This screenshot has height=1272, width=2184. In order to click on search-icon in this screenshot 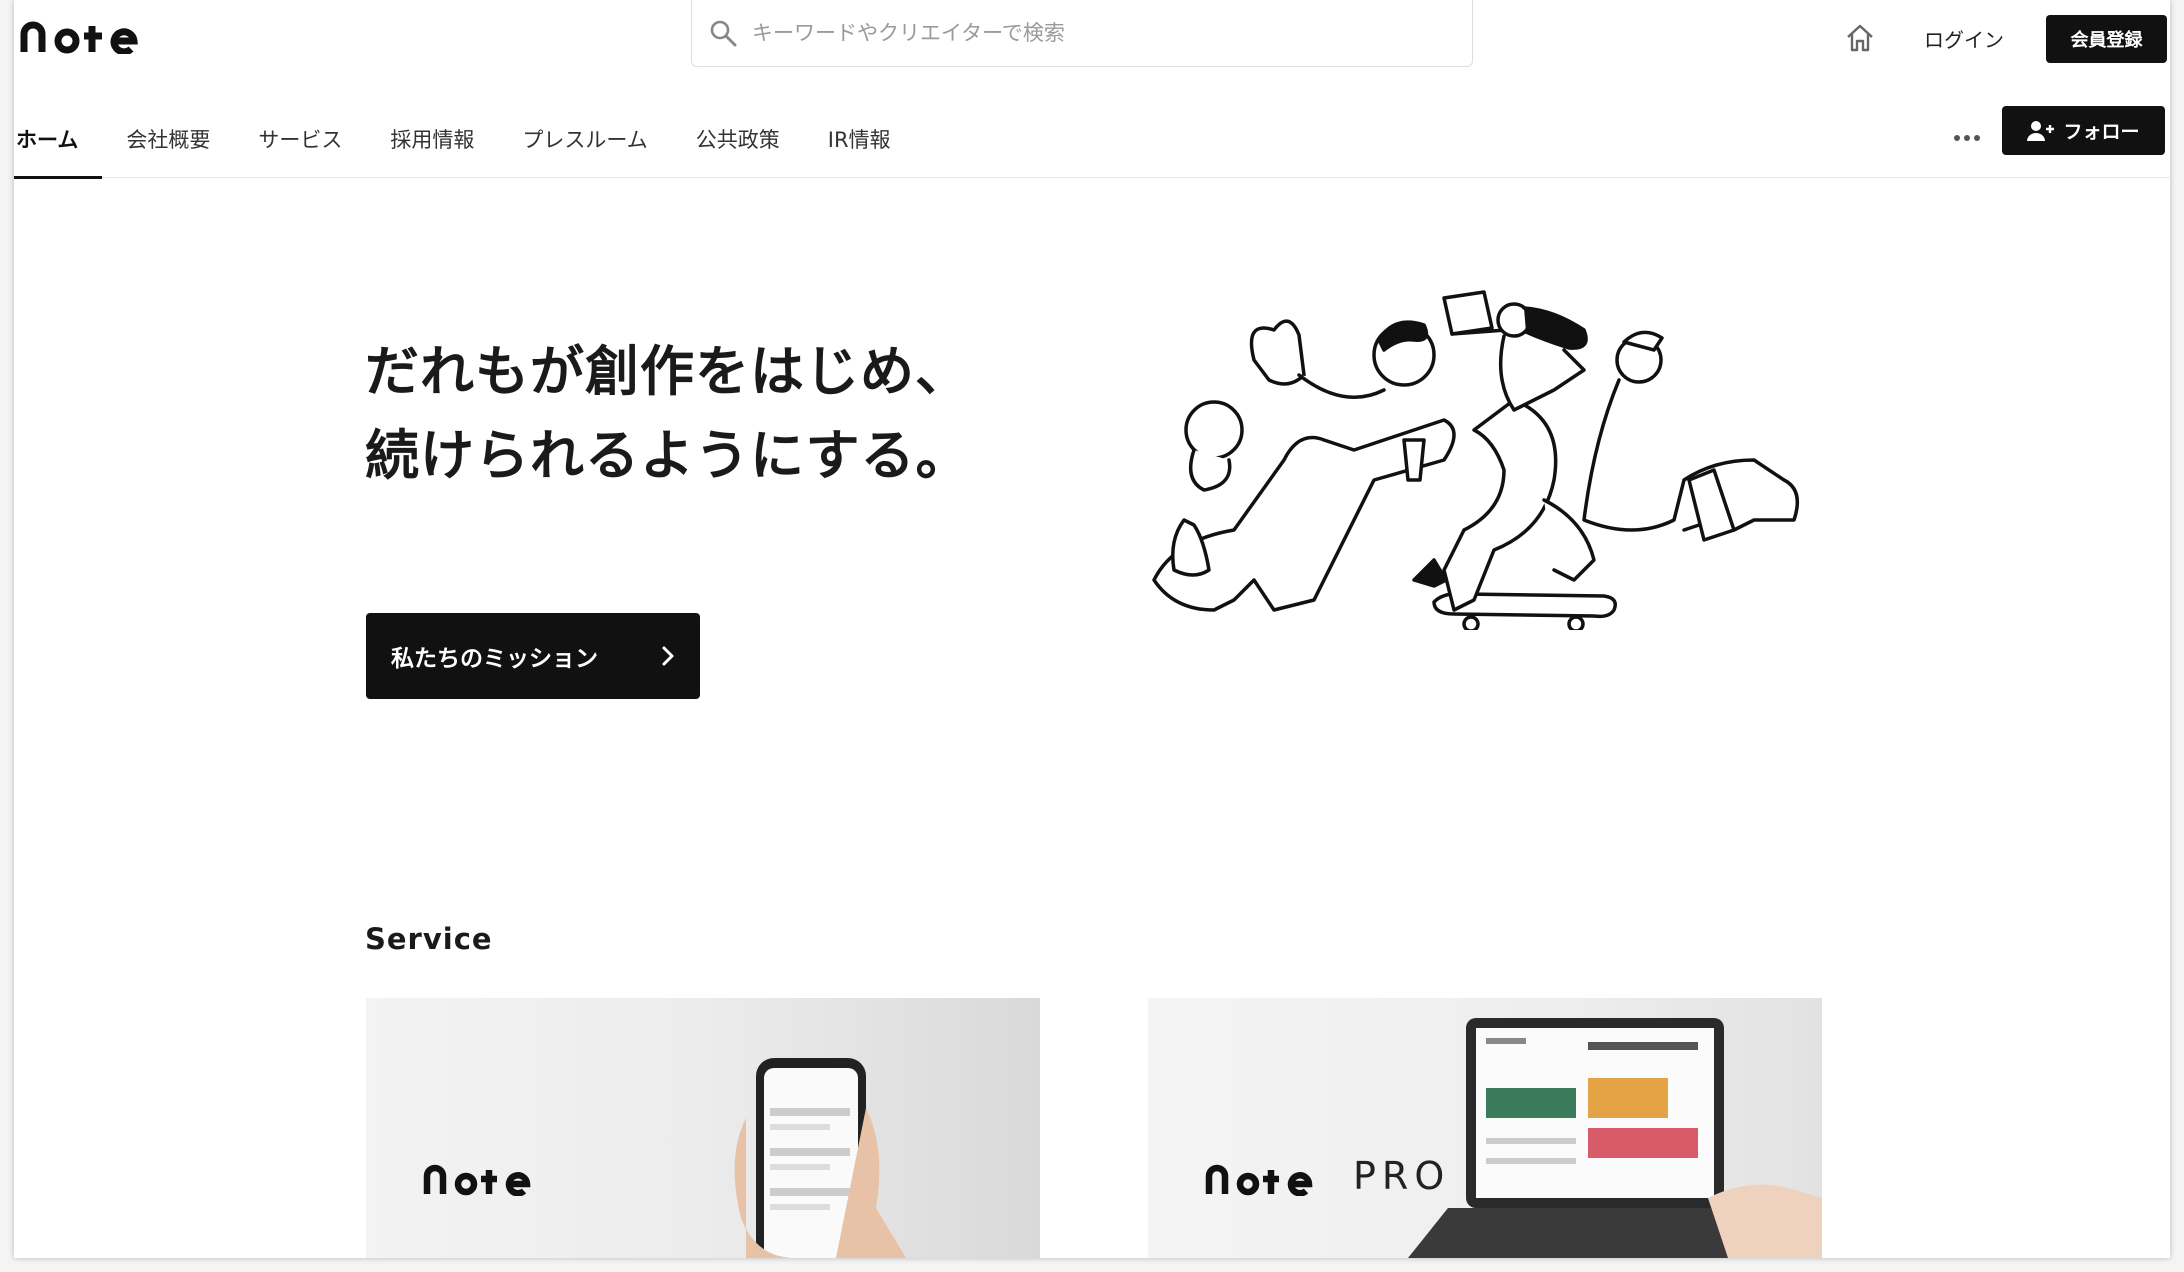, I will do `click(723, 33)`.